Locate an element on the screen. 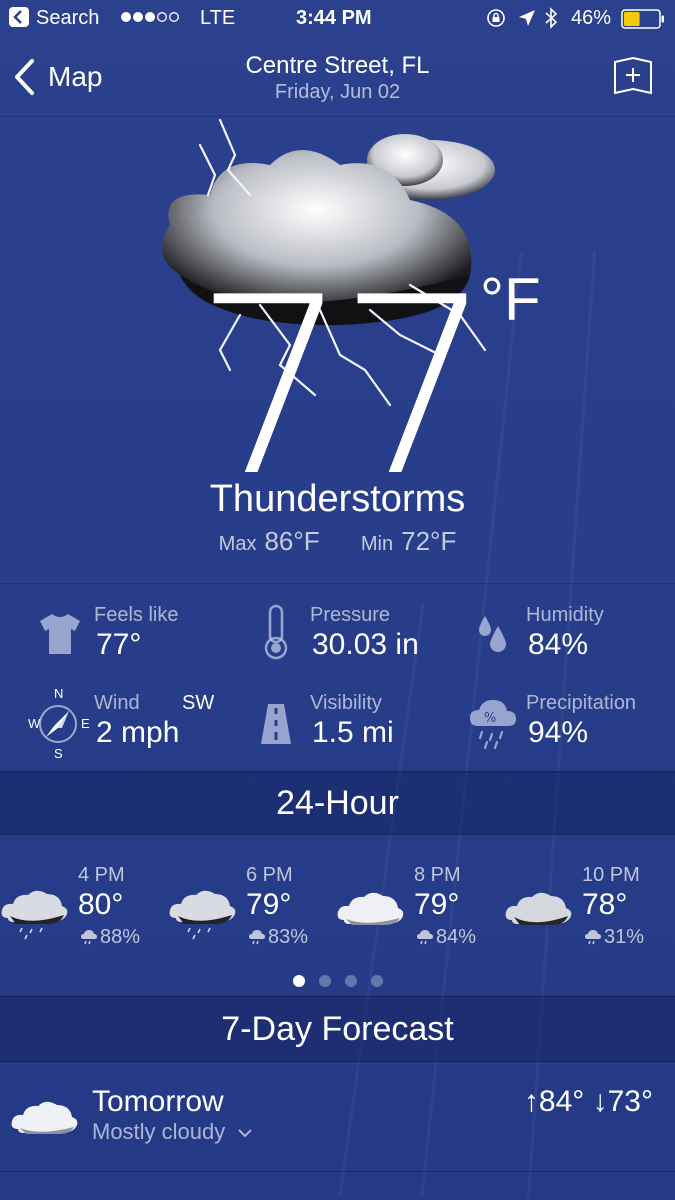  status-bar: Search LTE 3:44 PM 46% is located at coordinates (337, 18).